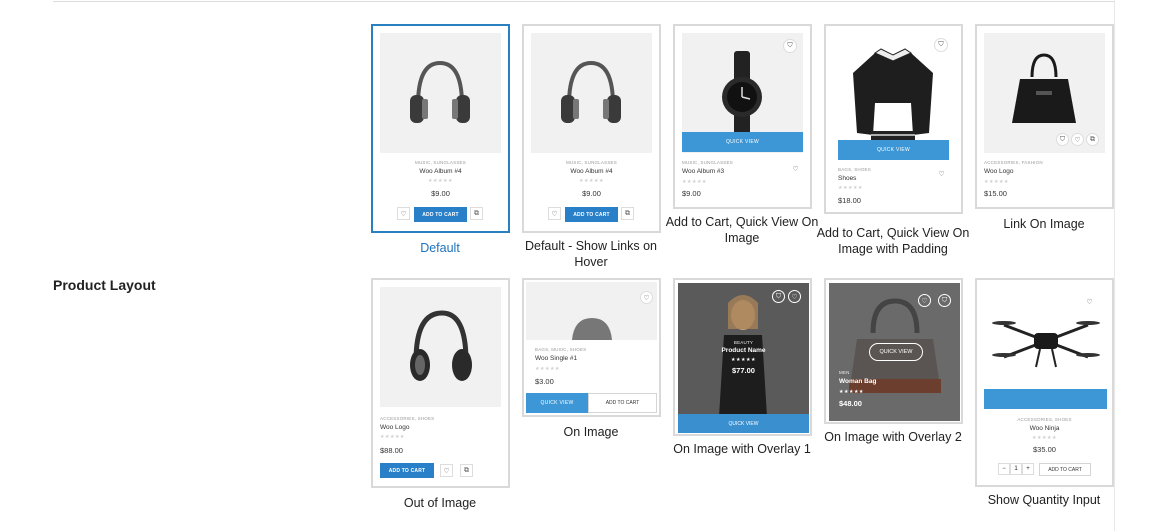  What do you see at coordinates (1044, 419) in the screenshot?
I see `product-category: ACCESSORIES, SHOES` at bounding box center [1044, 419].